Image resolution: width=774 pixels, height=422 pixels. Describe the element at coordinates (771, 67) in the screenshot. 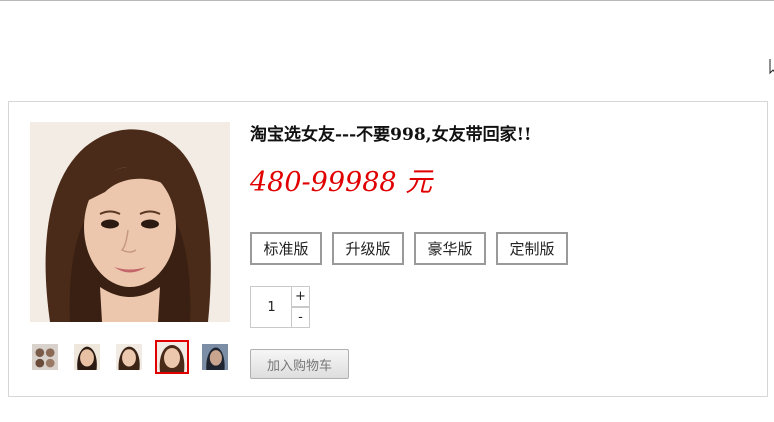

I see `mouse-cursor-icon` at that location.